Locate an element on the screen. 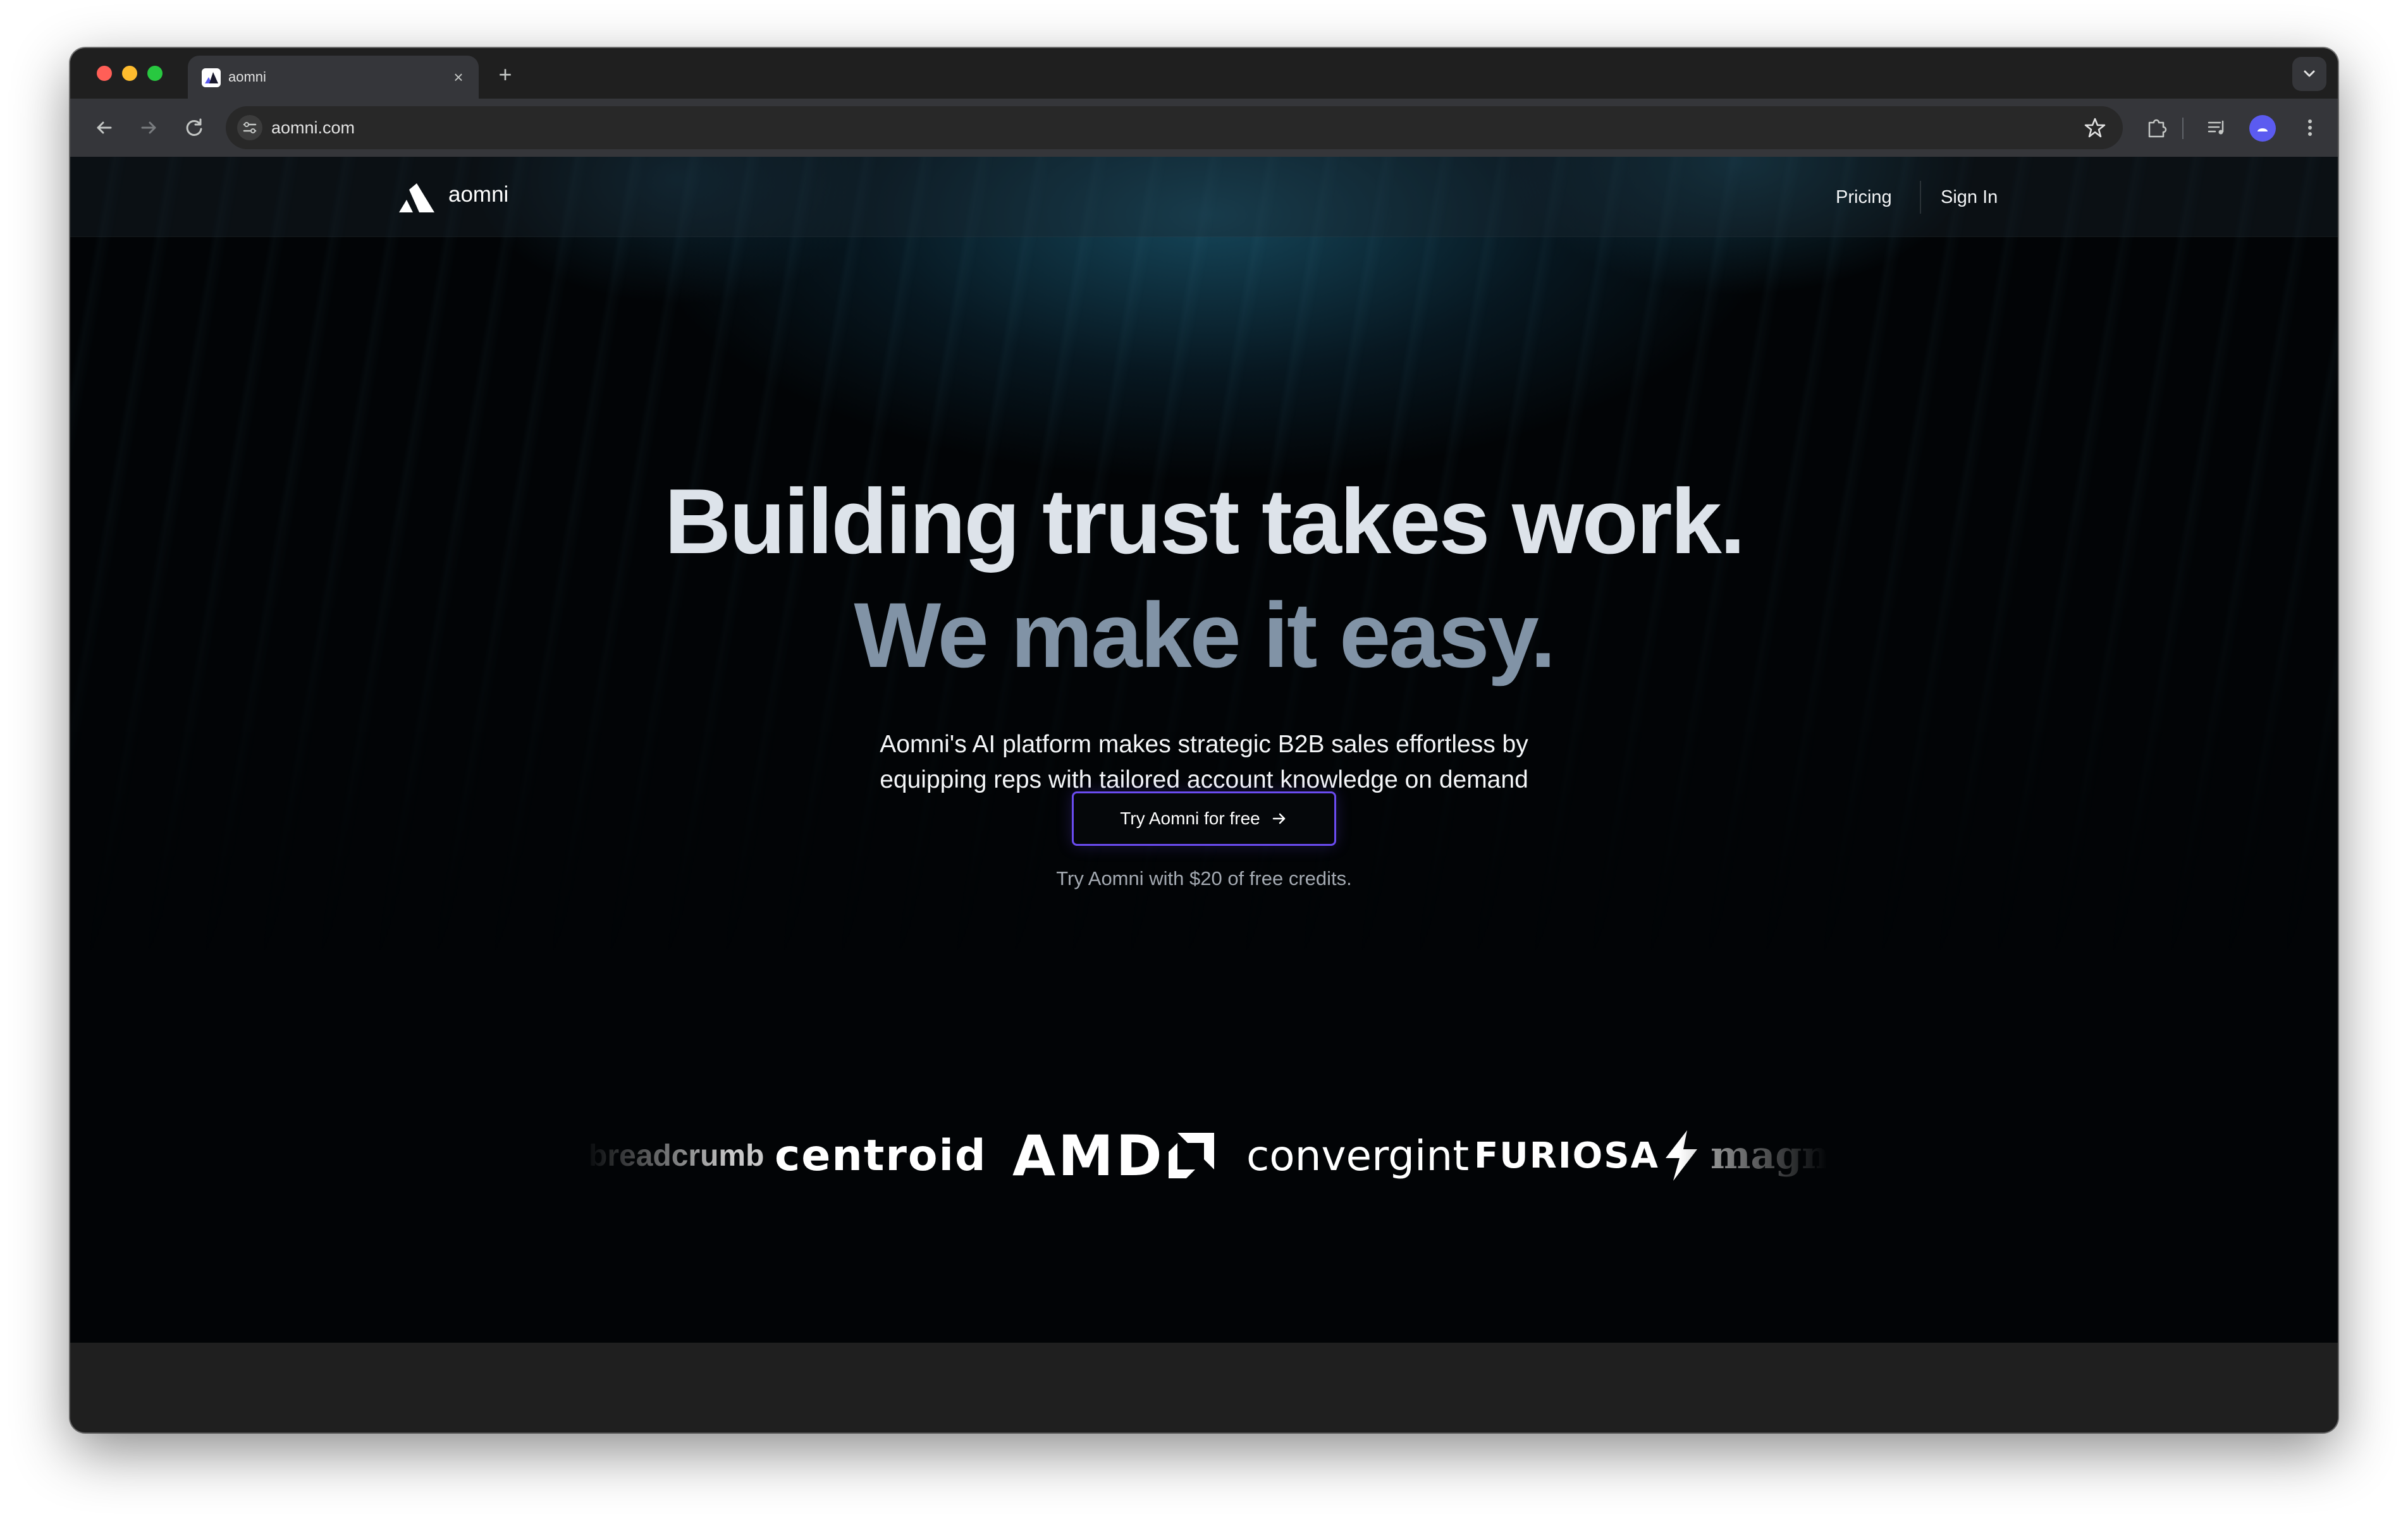  logo-amd-text: AMD is located at coordinates (1088, 1155).